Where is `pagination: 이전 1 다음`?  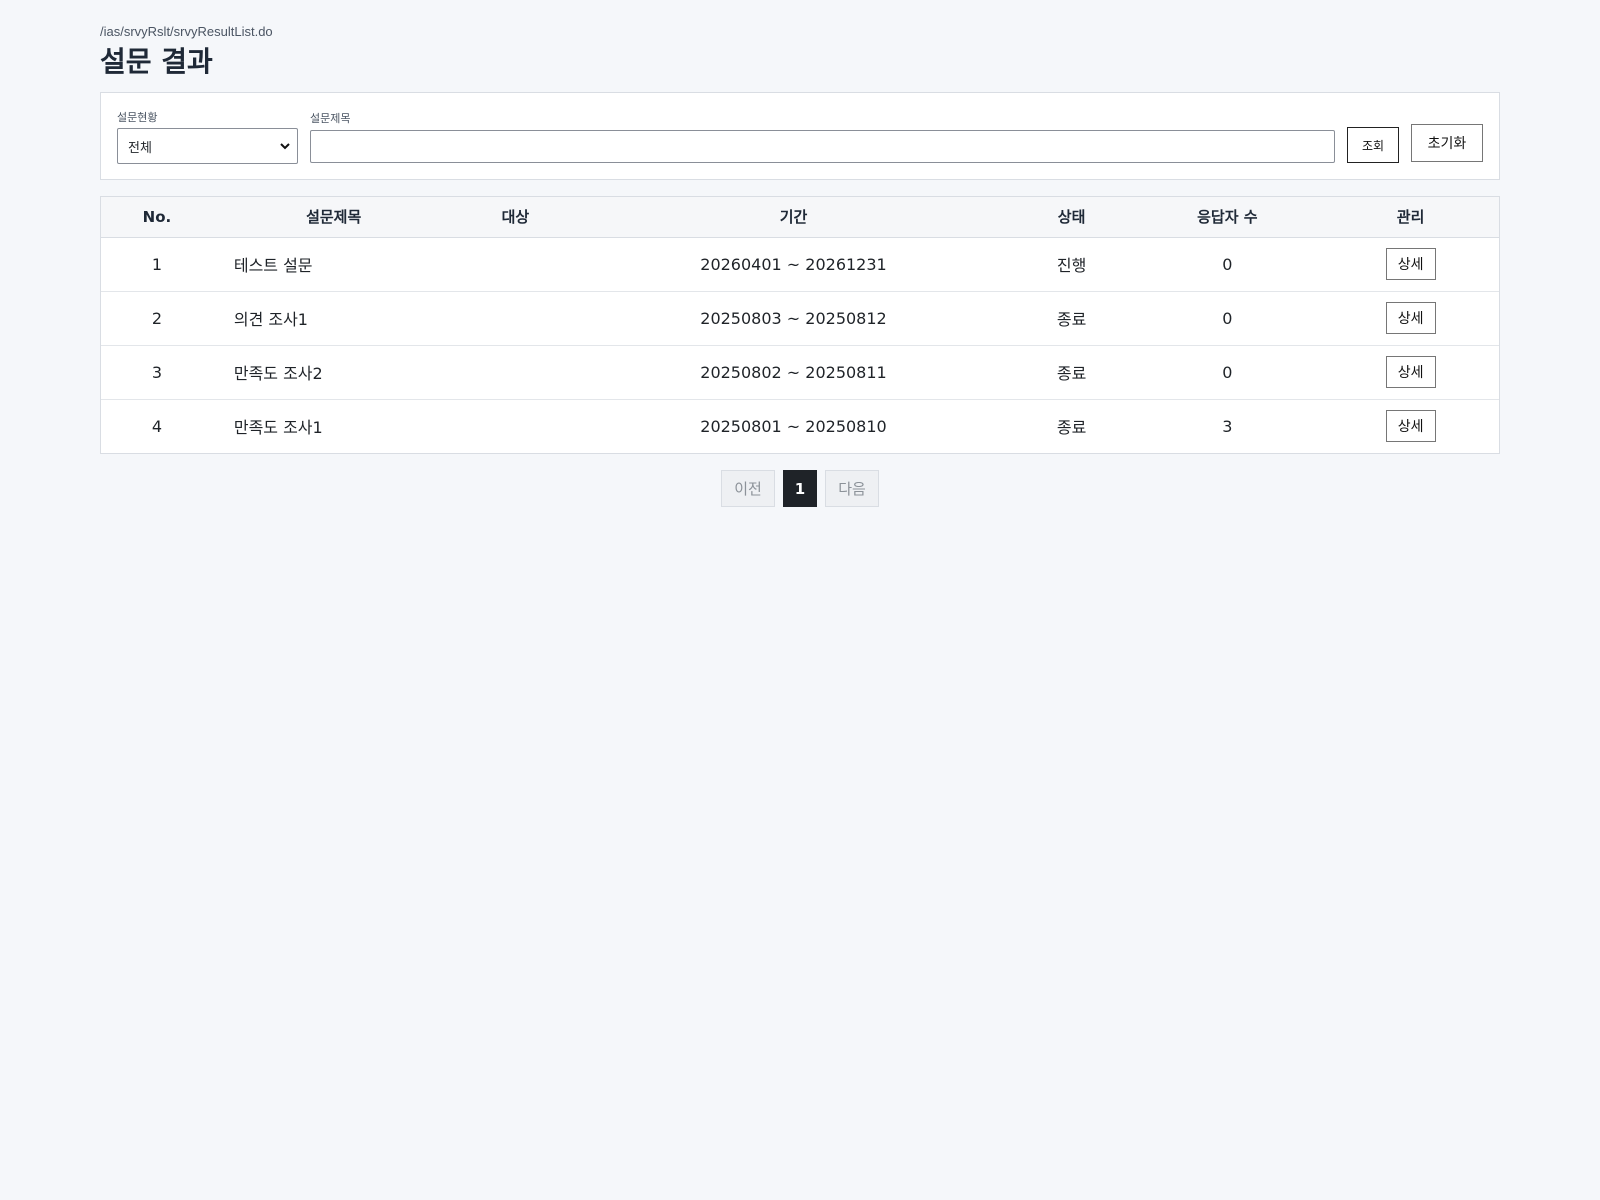
pagination: 이전 1 다음 is located at coordinates (800, 488).